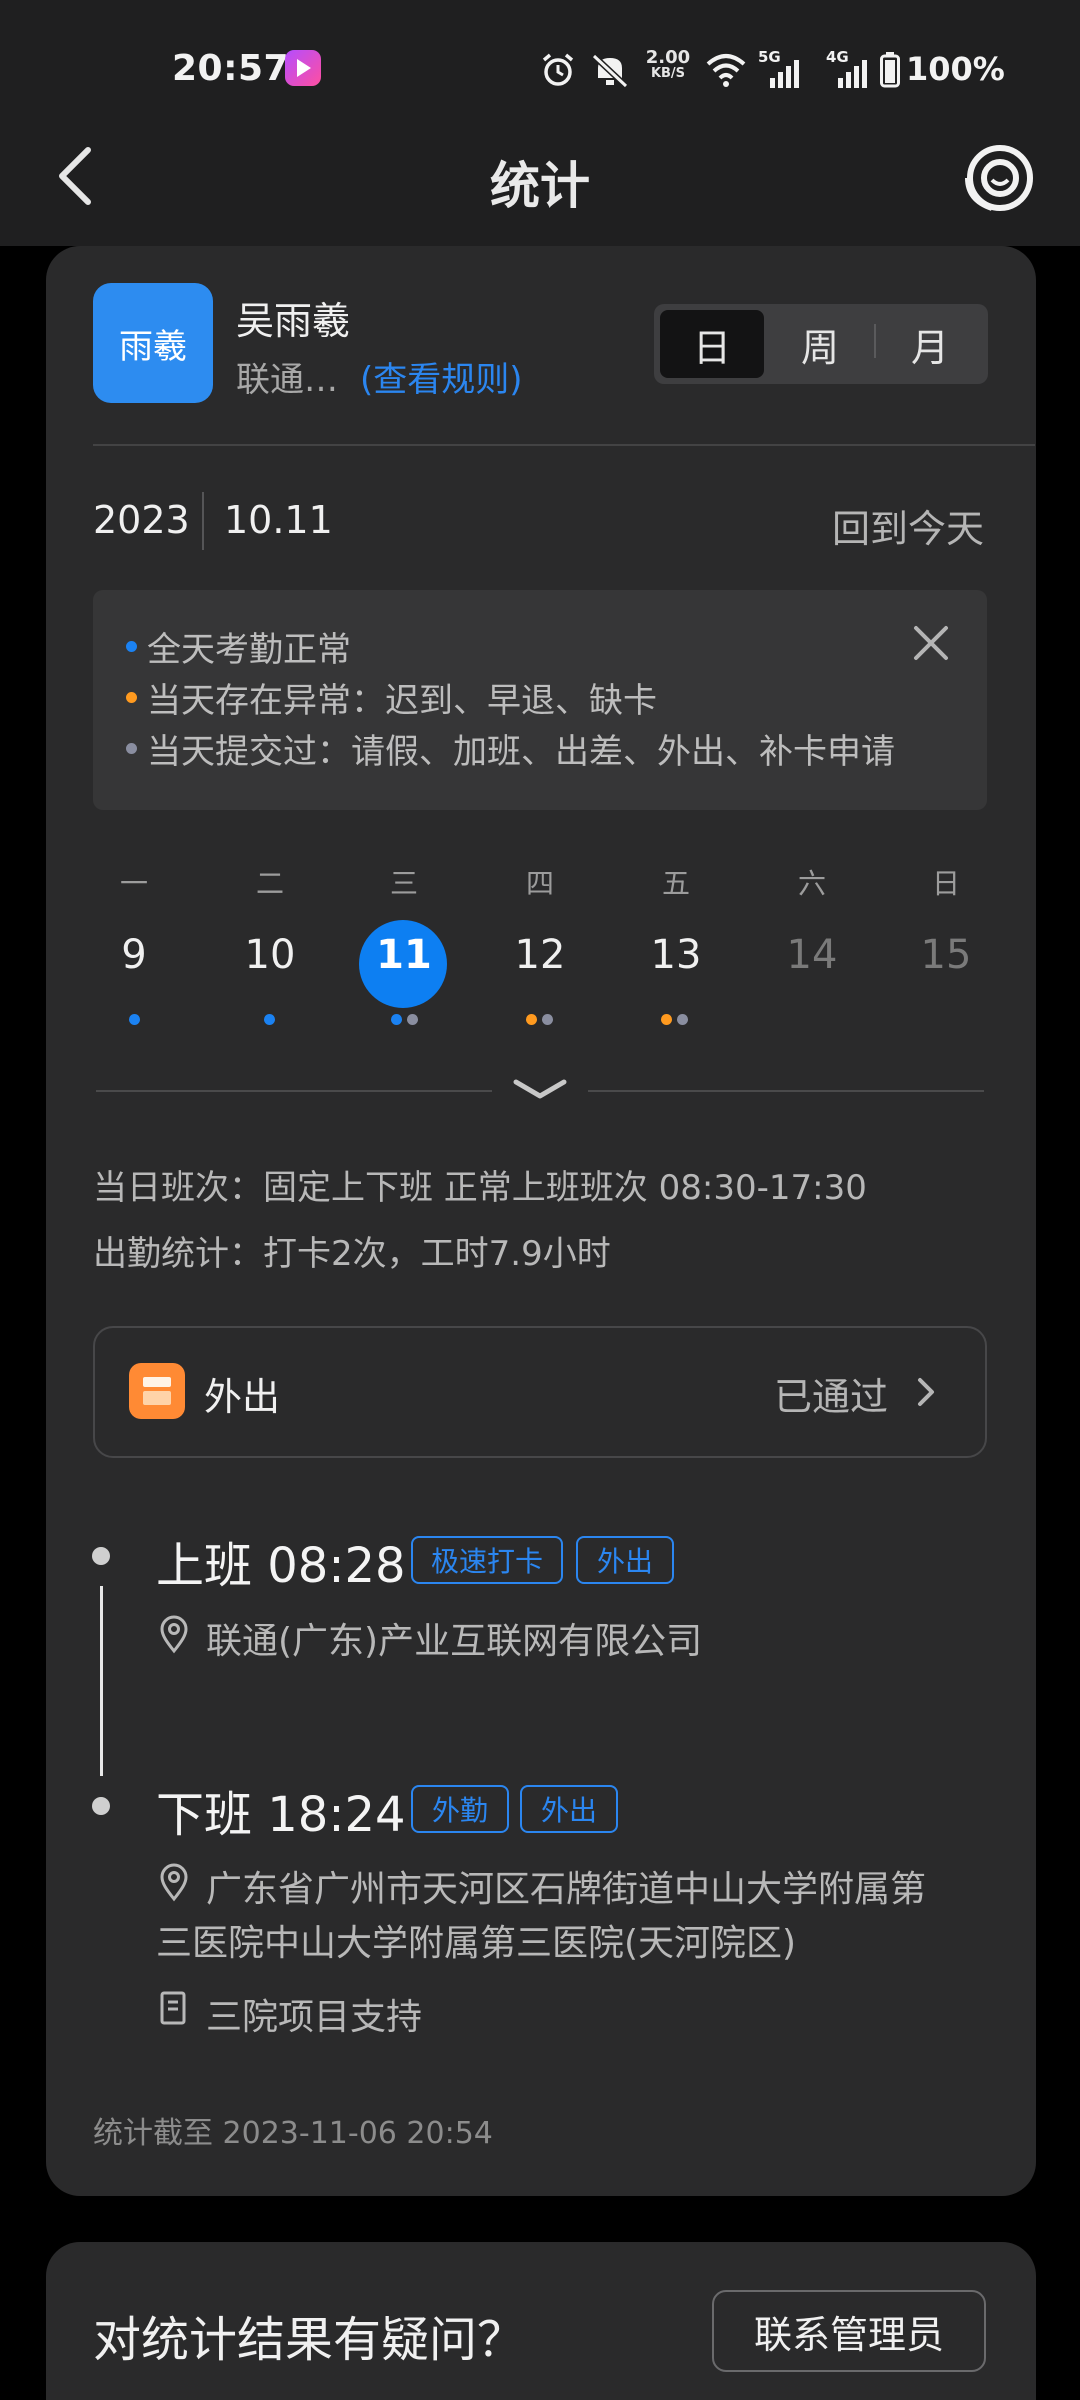 This screenshot has width=1080, height=2400. Describe the element at coordinates (676, 955) in the screenshot. I see `calendar-day: 13` at that location.